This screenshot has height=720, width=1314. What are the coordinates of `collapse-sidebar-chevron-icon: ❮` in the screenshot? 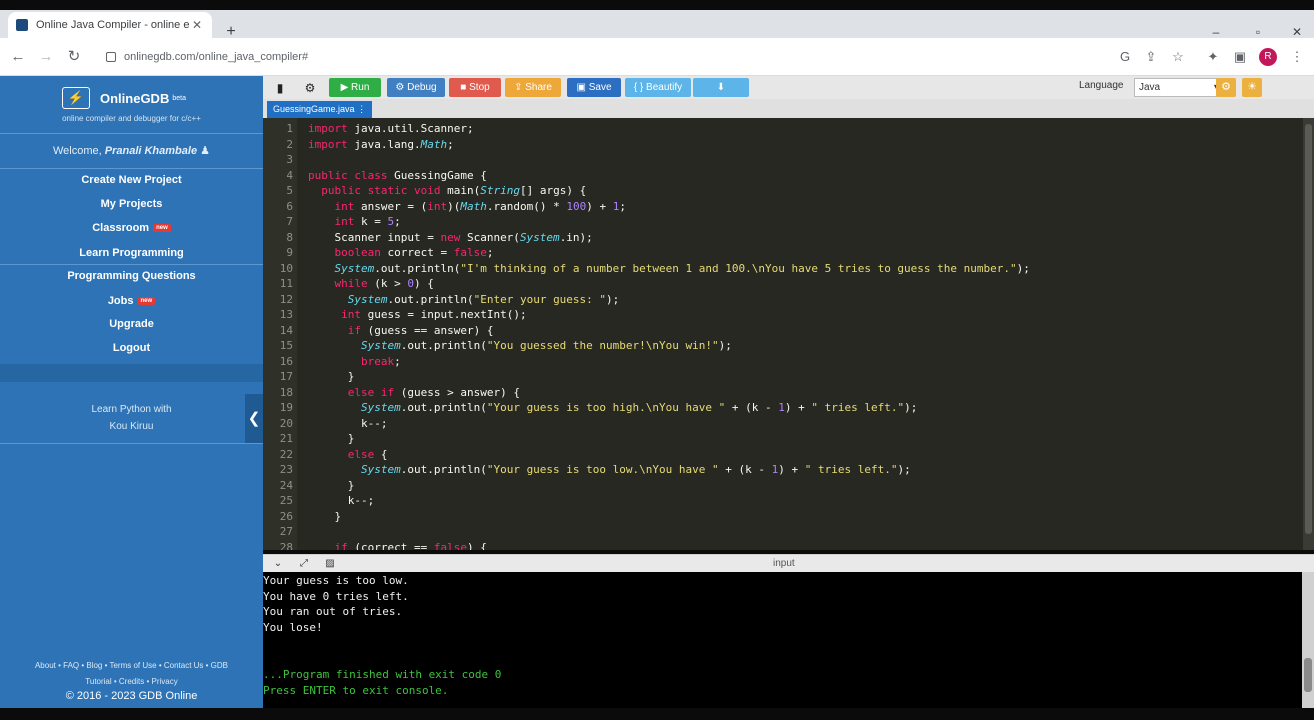 It's located at (254, 419).